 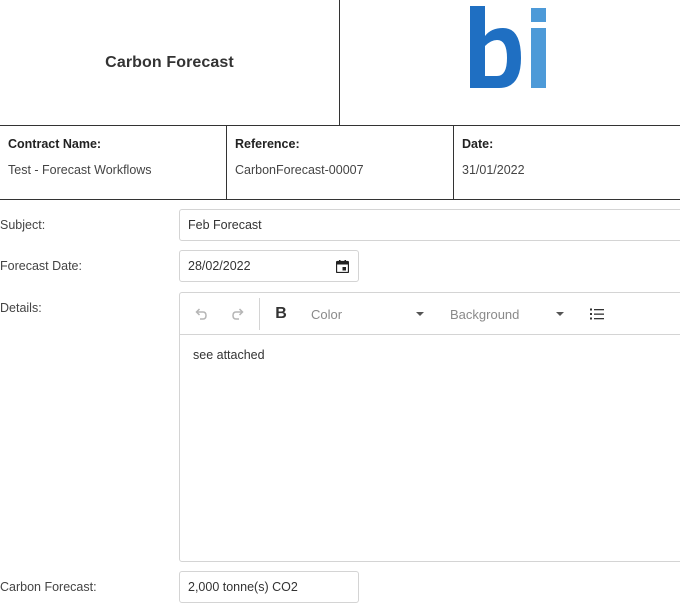 I want to click on background-select-label: Background, so click(x=485, y=314).